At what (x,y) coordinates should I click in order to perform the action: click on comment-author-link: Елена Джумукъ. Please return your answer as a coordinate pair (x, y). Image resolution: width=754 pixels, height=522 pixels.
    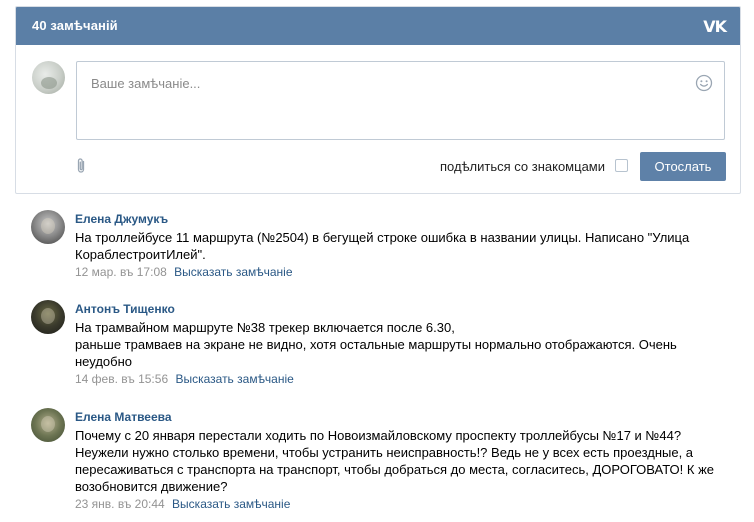
    Looking at the image, I should click on (403, 219).